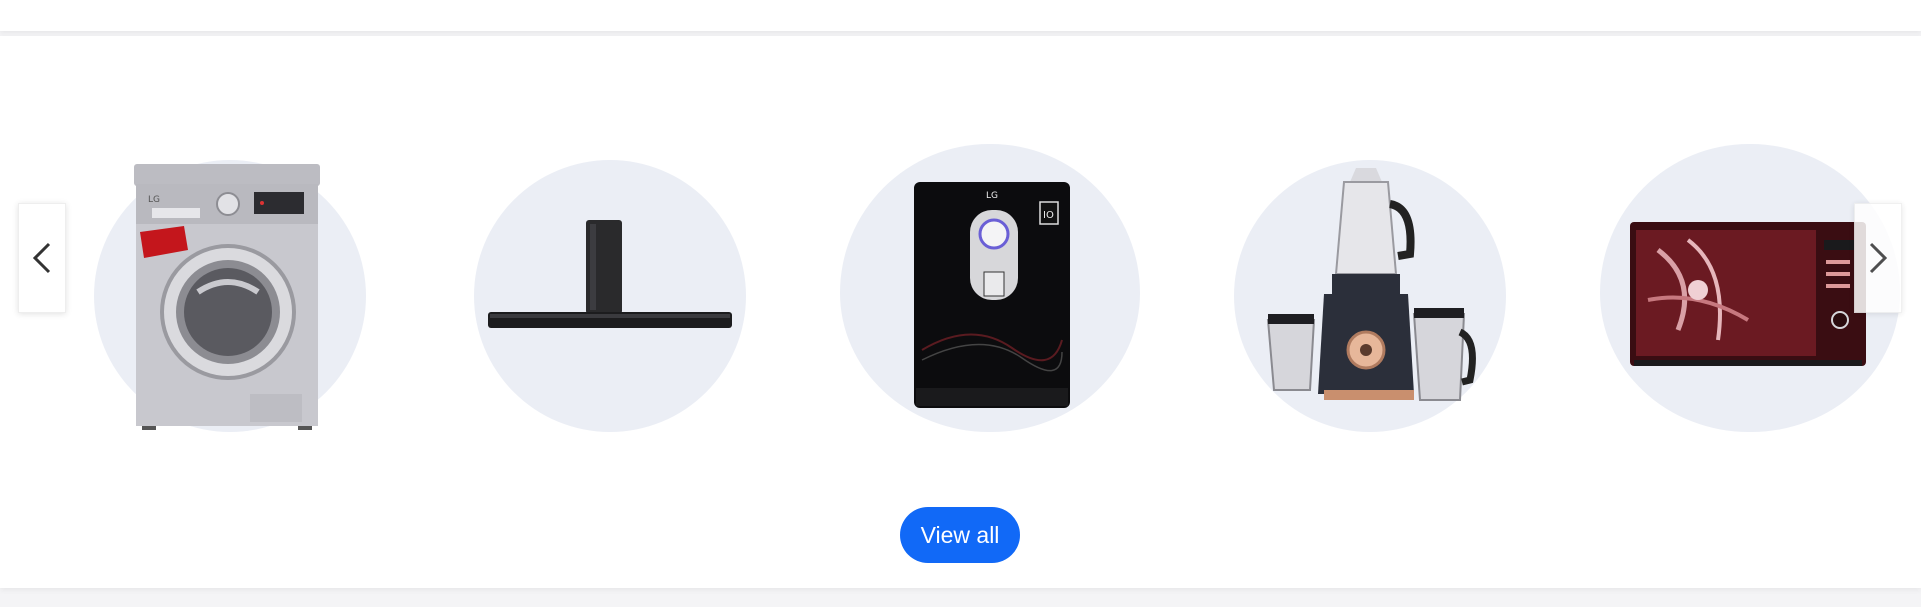 The width and height of the screenshot is (1921, 607). What do you see at coordinates (227, 297) in the screenshot?
I see `washing-machine-icon: LG` at bounding box center [227, 297].